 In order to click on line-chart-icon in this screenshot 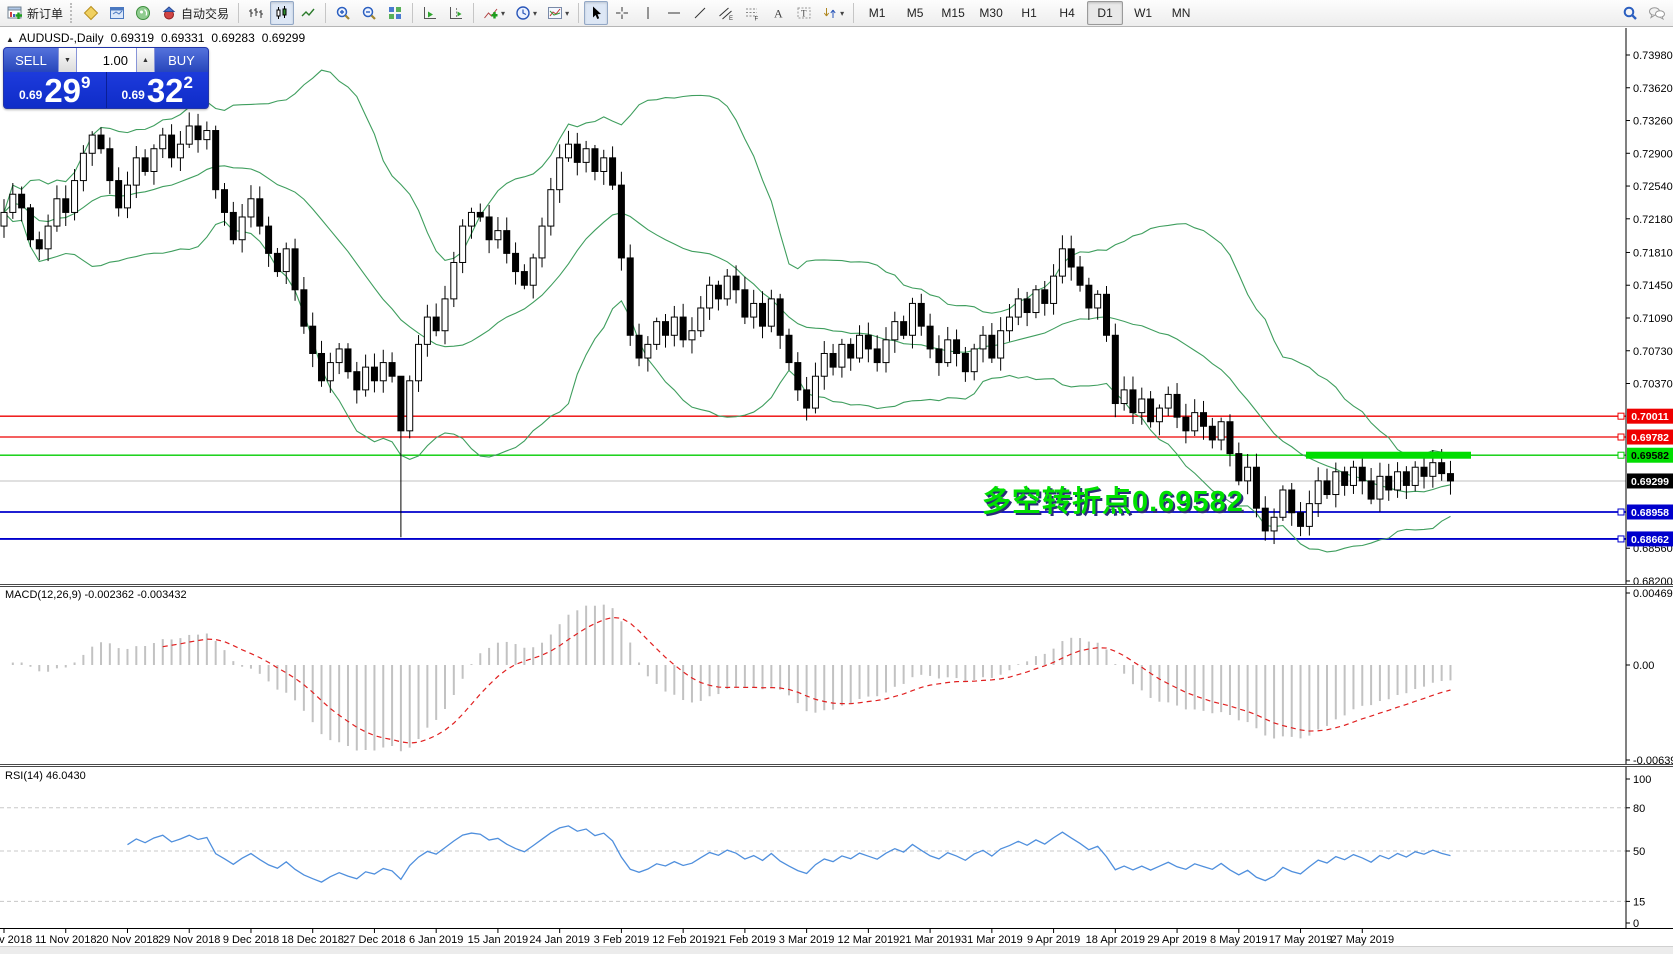, I will do `click(308, 12)`.